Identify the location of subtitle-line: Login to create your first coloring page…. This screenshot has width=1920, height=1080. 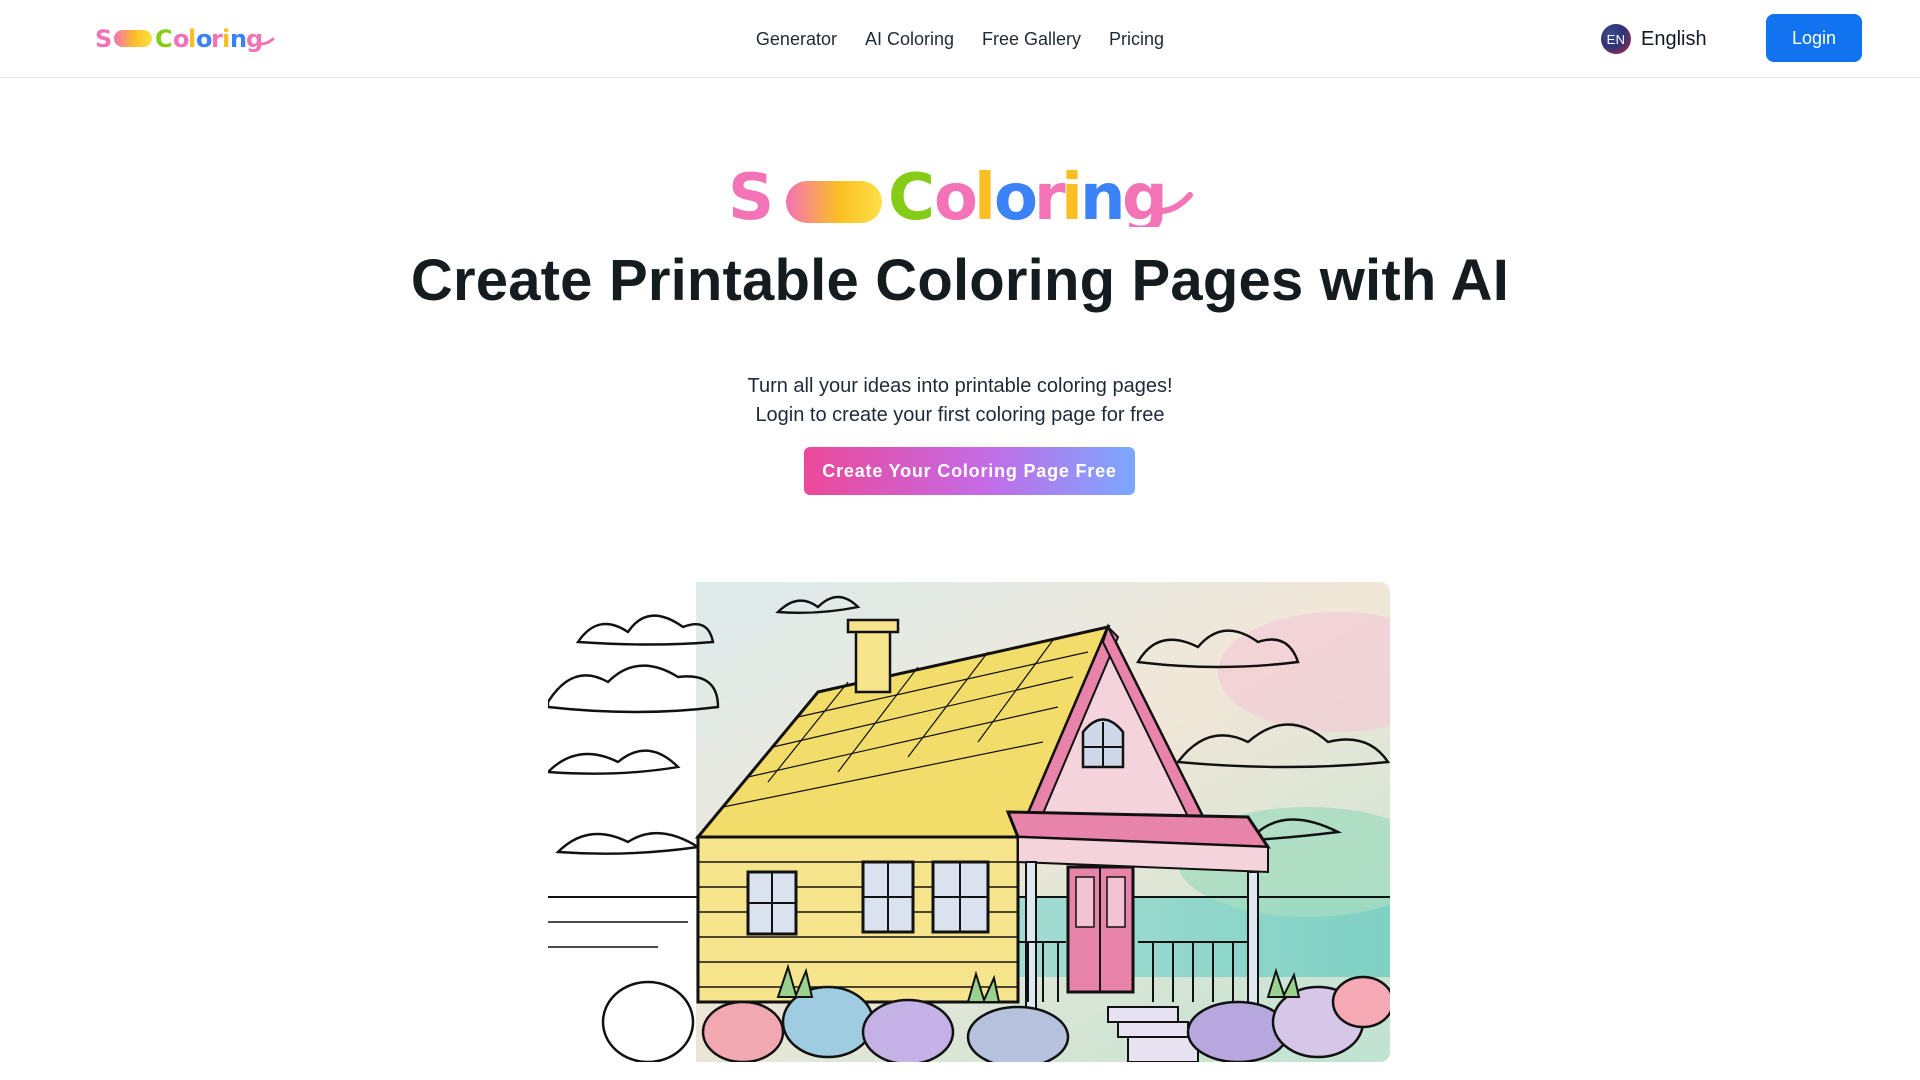
(960, 415).